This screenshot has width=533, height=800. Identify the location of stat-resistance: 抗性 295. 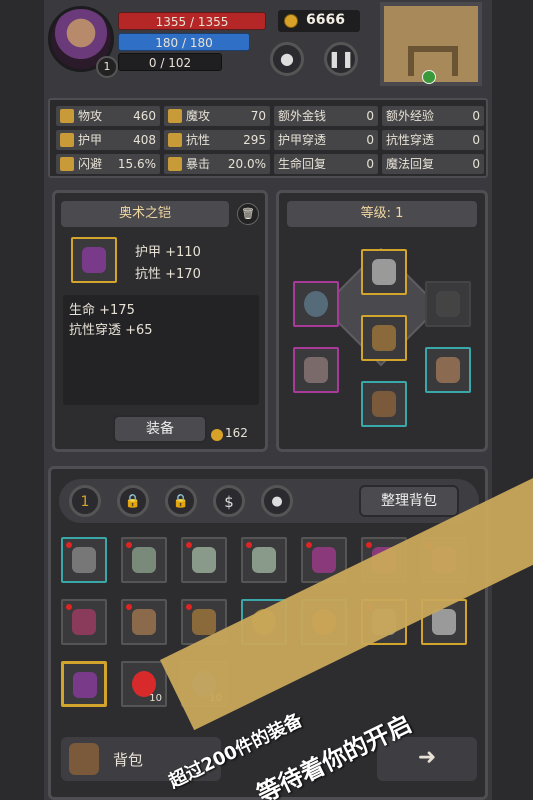
(217, 140).